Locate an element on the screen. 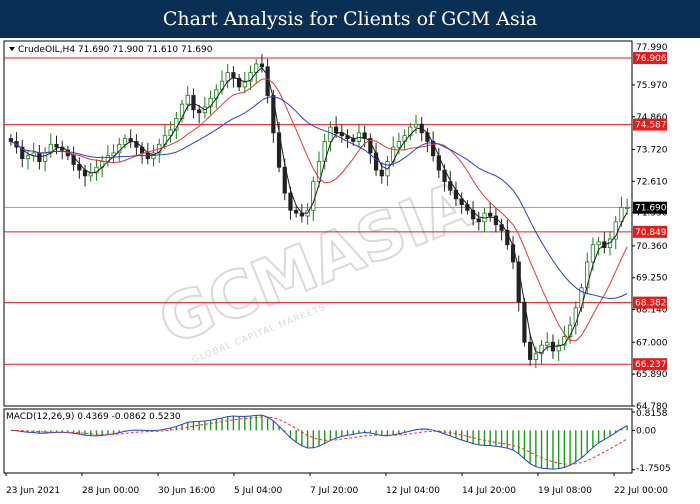 Image resolution: width=700 pixels, height=504 pixels. level-label: 74.587 is located at coordinates (651, 126).